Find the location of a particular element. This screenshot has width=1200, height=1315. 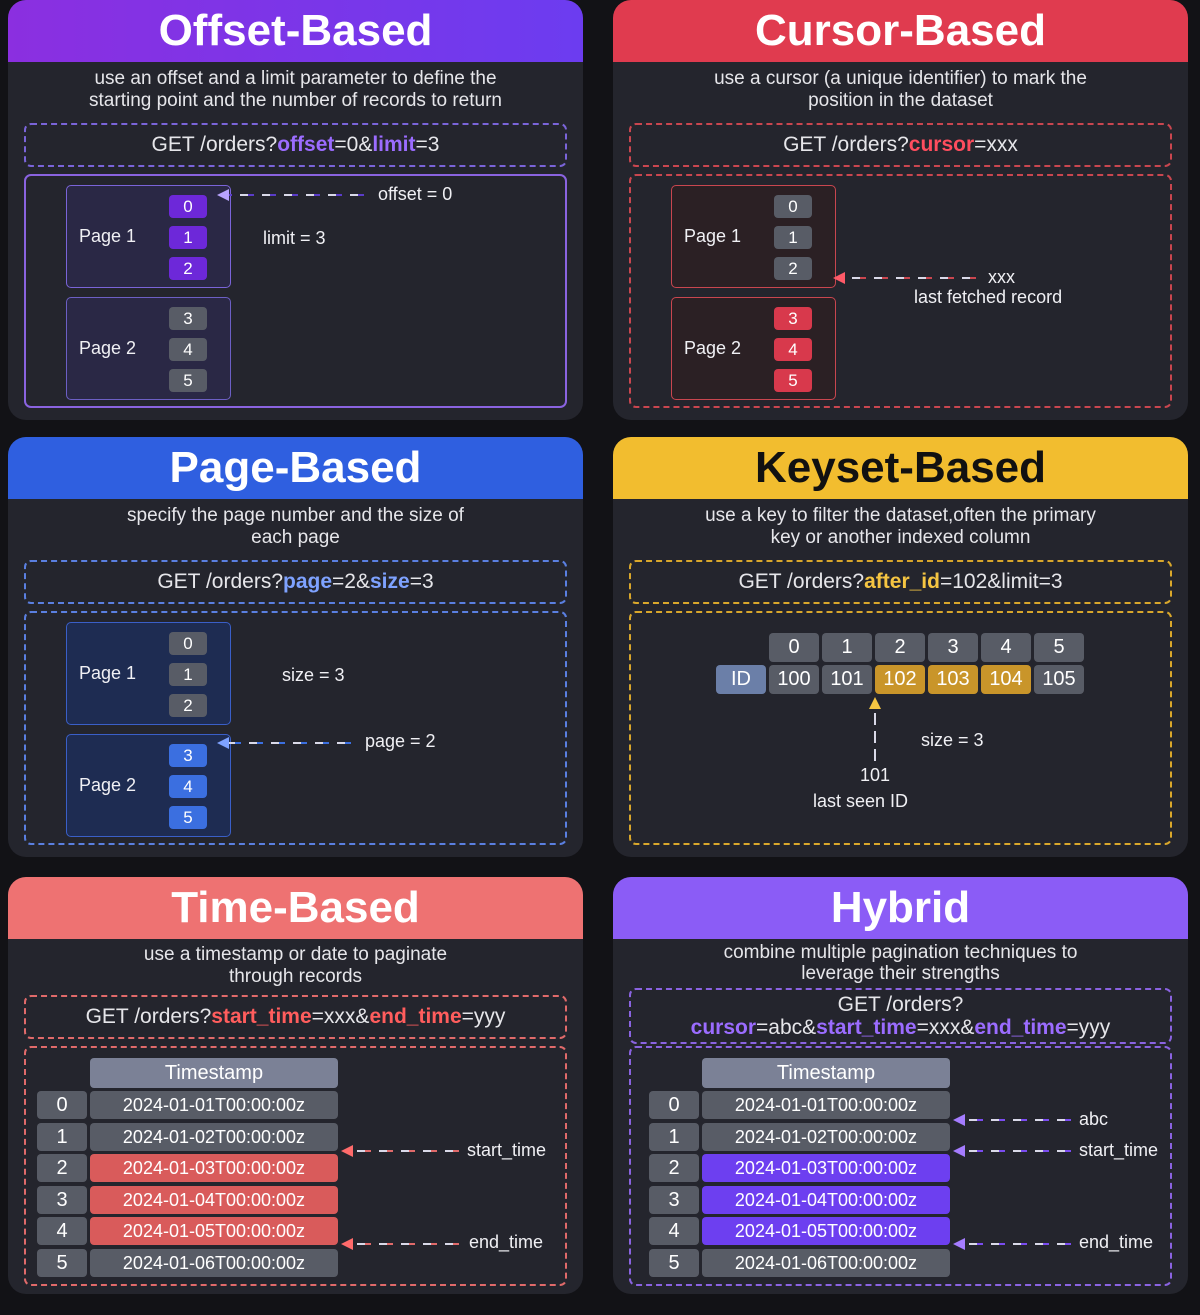

api-param-size: size is located at coordinates (389, 581).